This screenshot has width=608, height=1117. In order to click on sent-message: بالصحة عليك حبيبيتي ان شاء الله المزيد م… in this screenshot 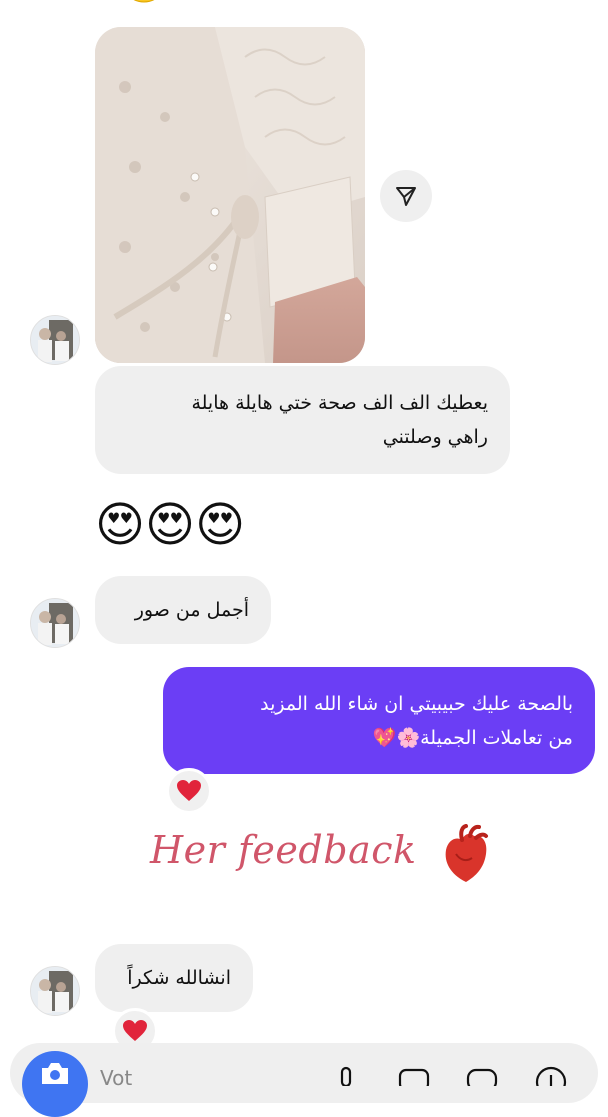, I will do `click(379, 720)`.